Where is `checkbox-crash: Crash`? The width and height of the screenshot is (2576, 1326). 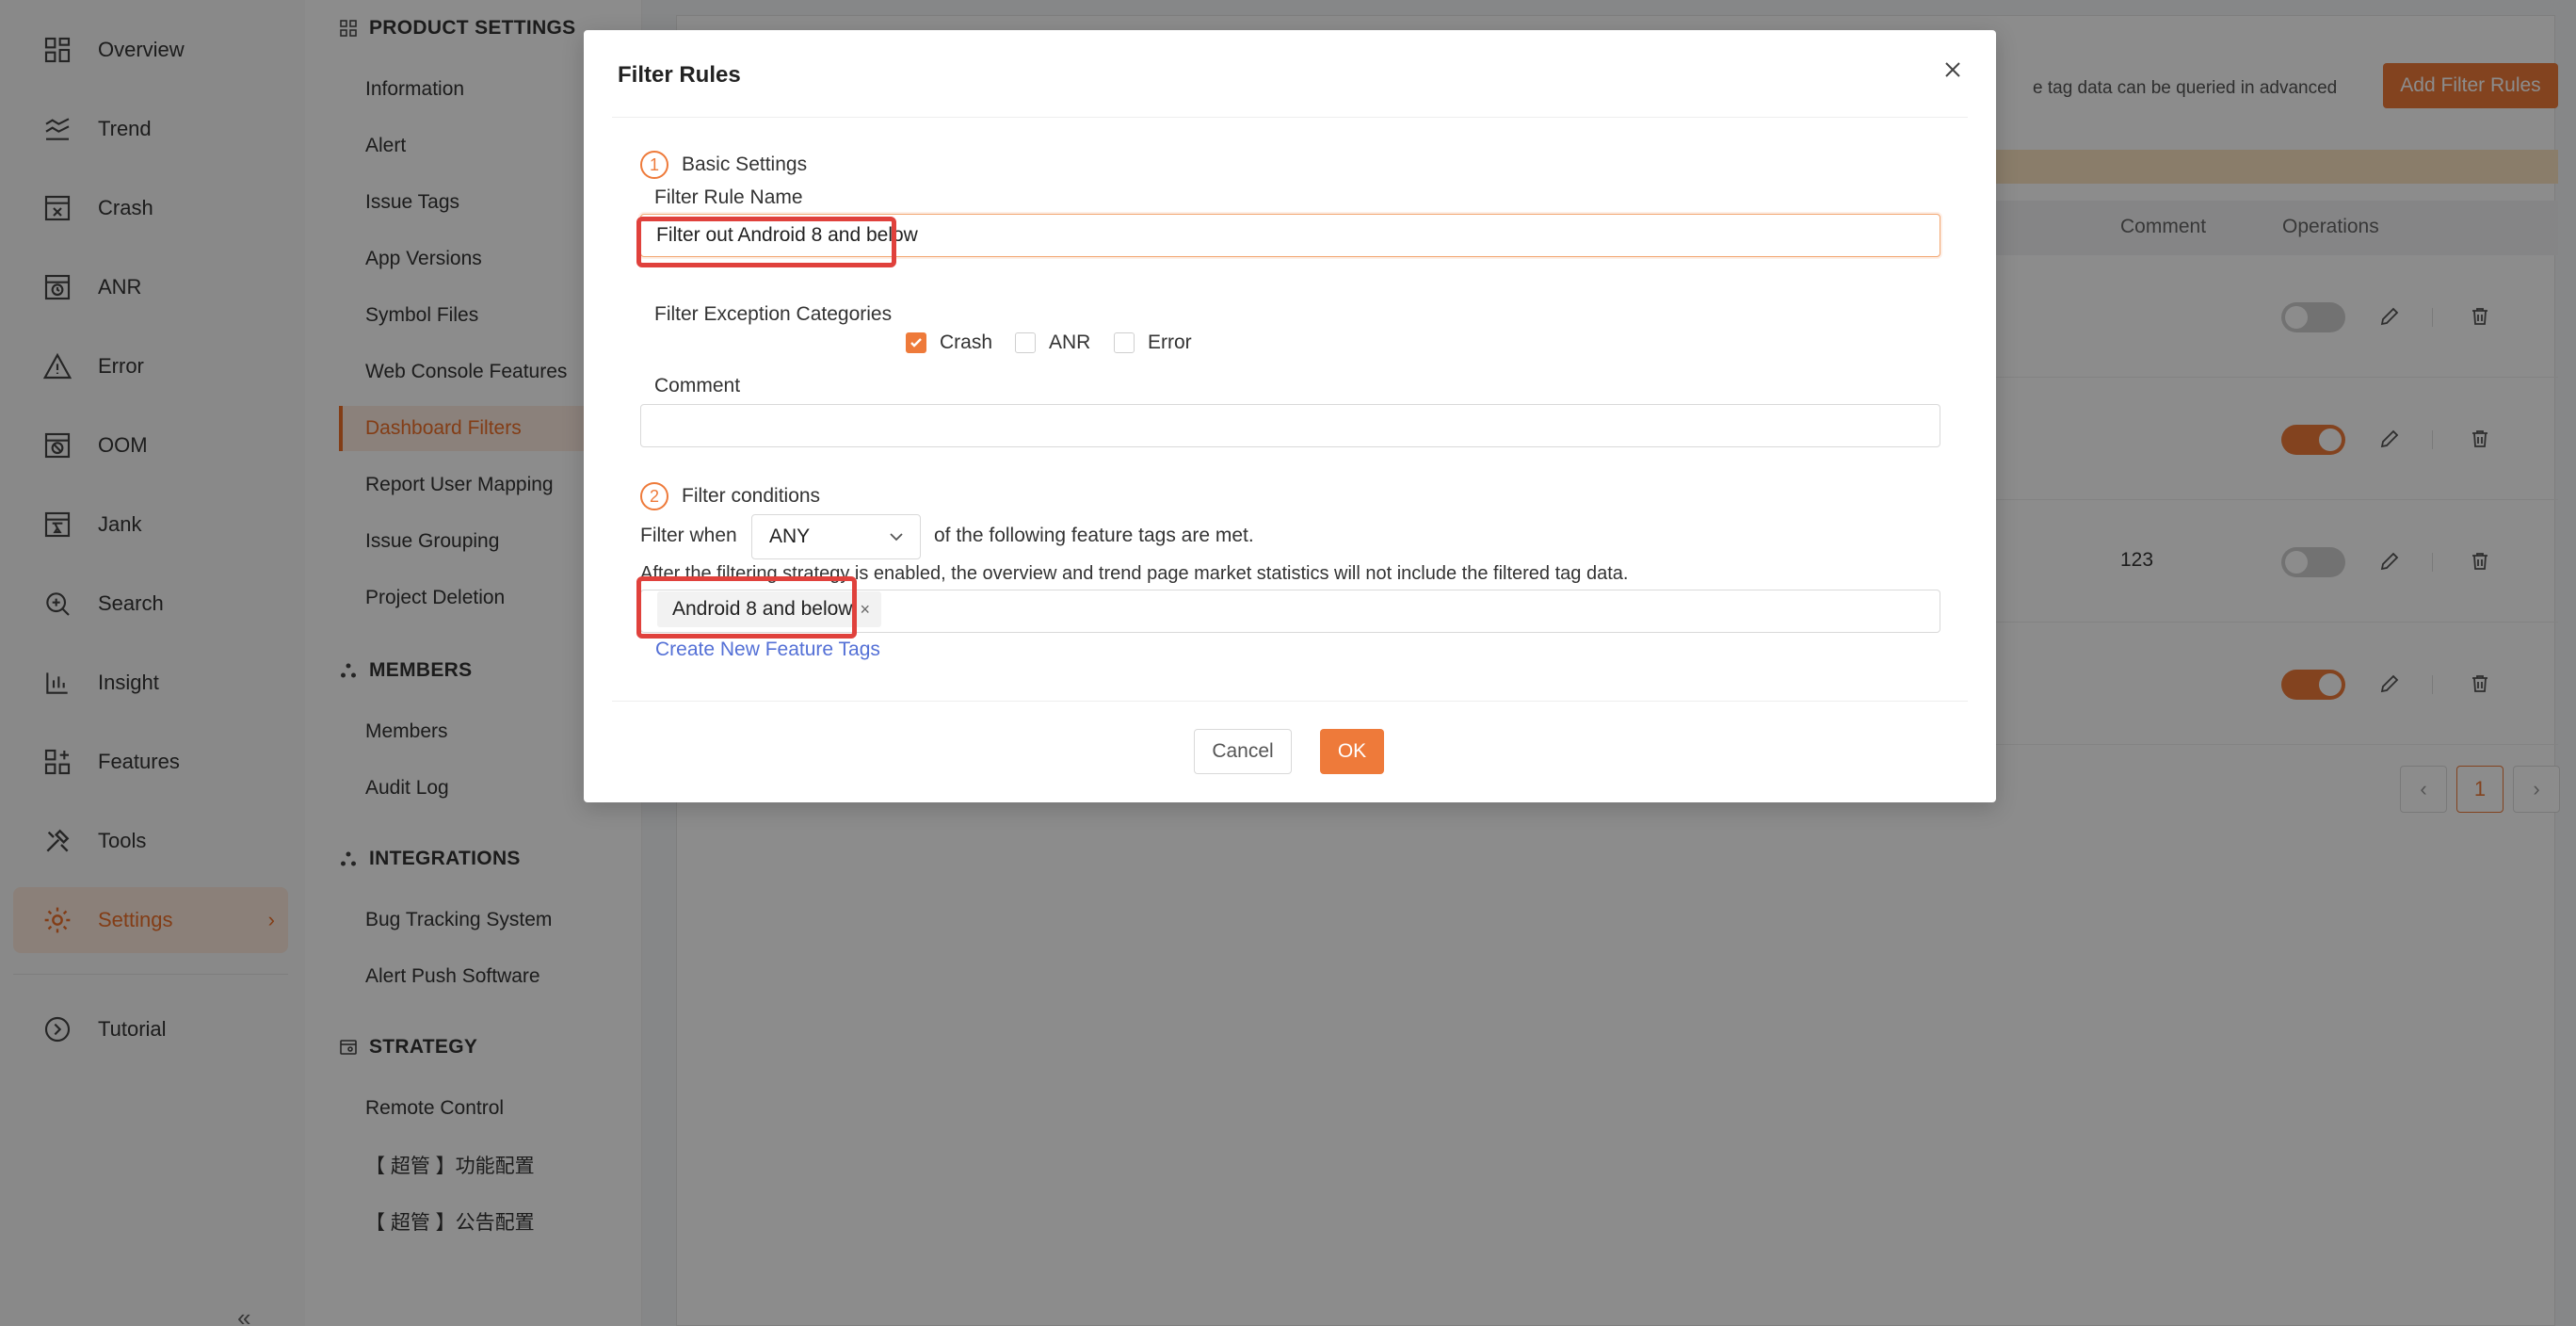
checkbox-crash: Crash is located at coordinates (949, 343).